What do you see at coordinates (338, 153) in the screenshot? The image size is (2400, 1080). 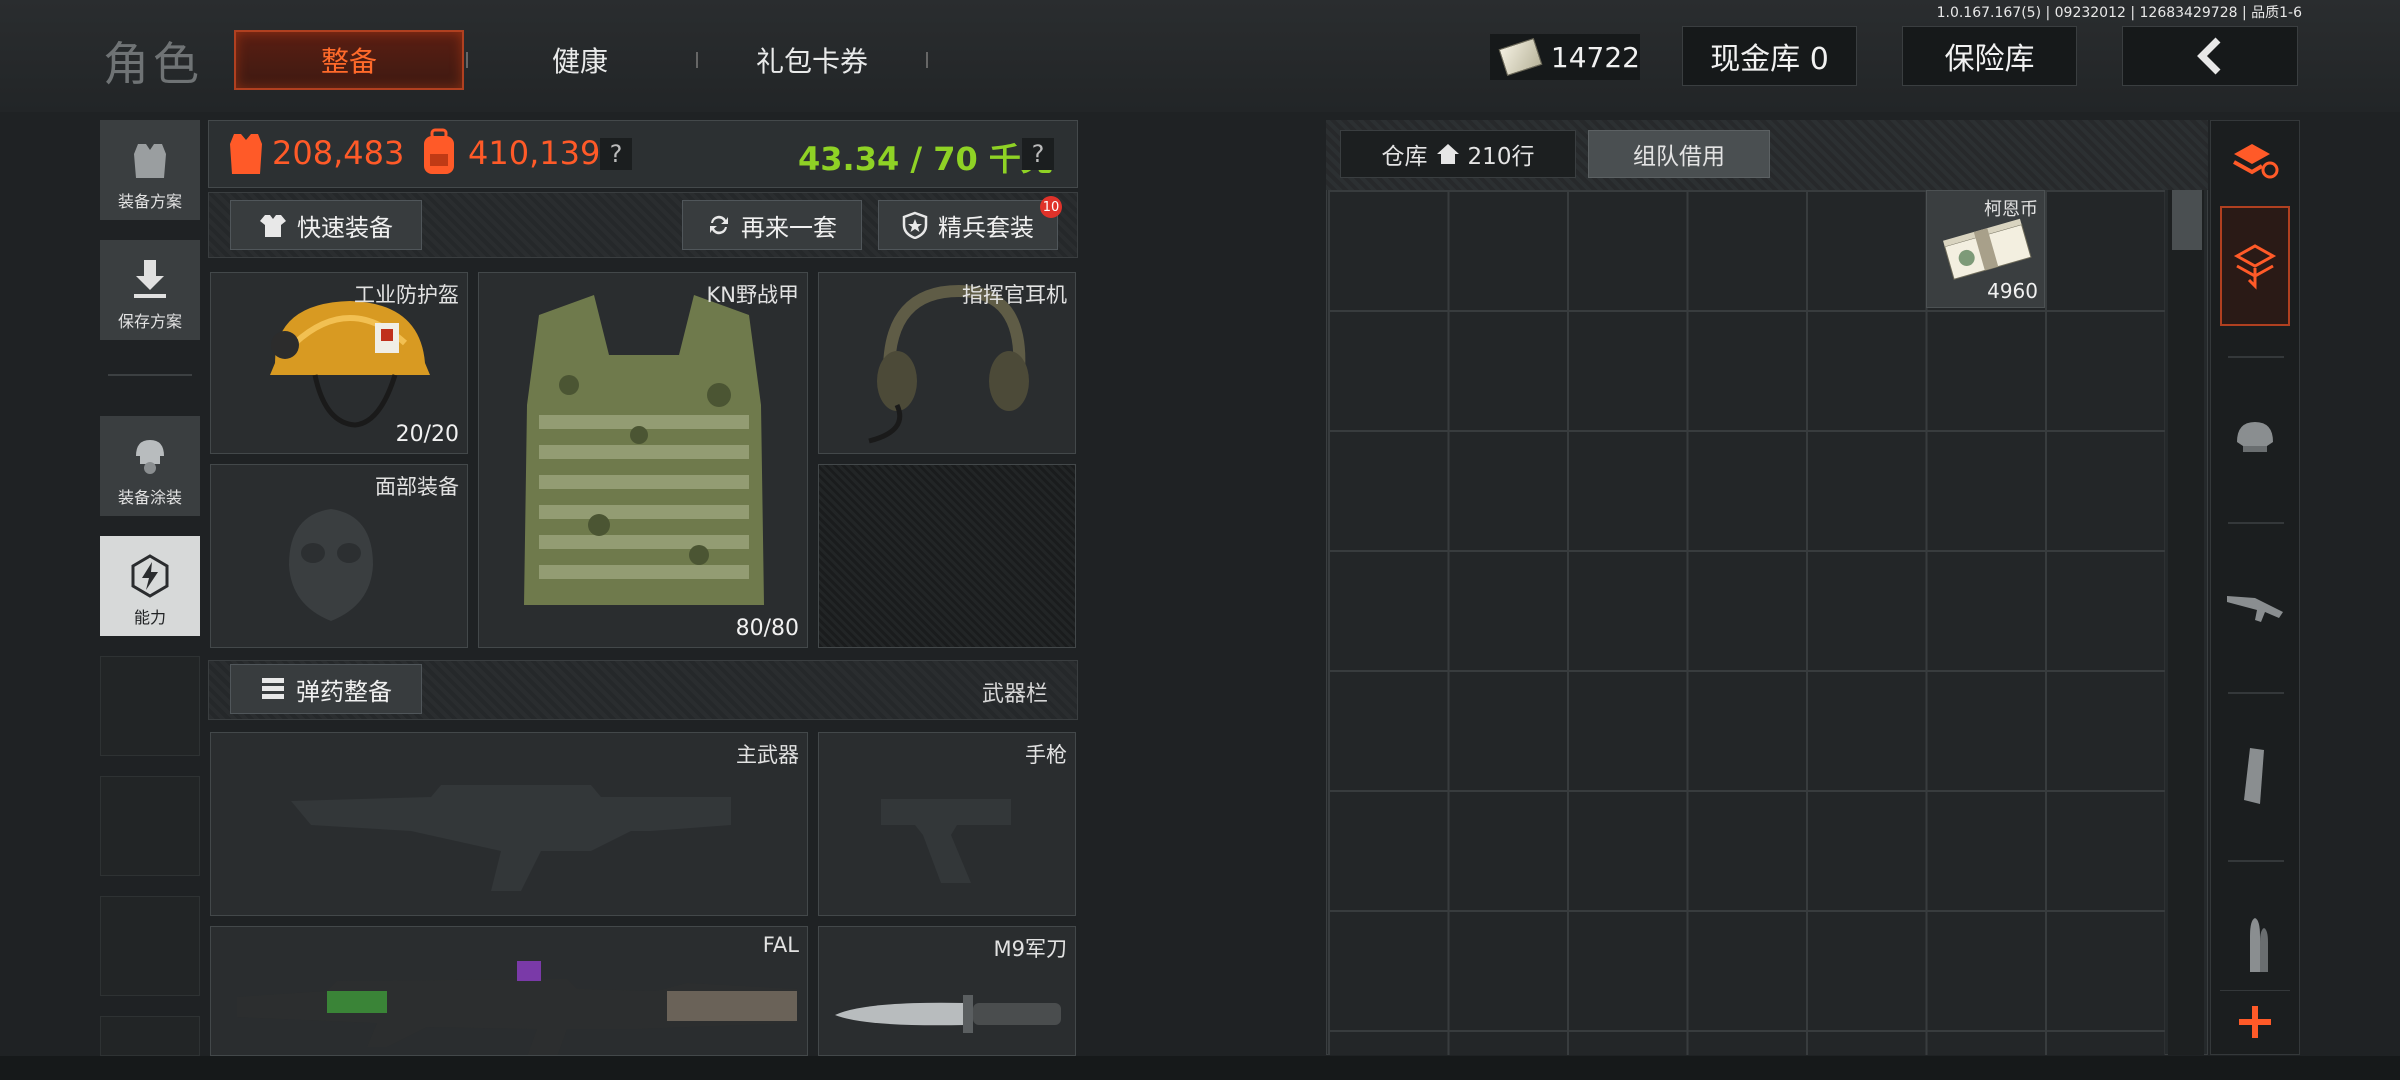 I see `armor-value: 208,483` at bounding box center [338, 153].